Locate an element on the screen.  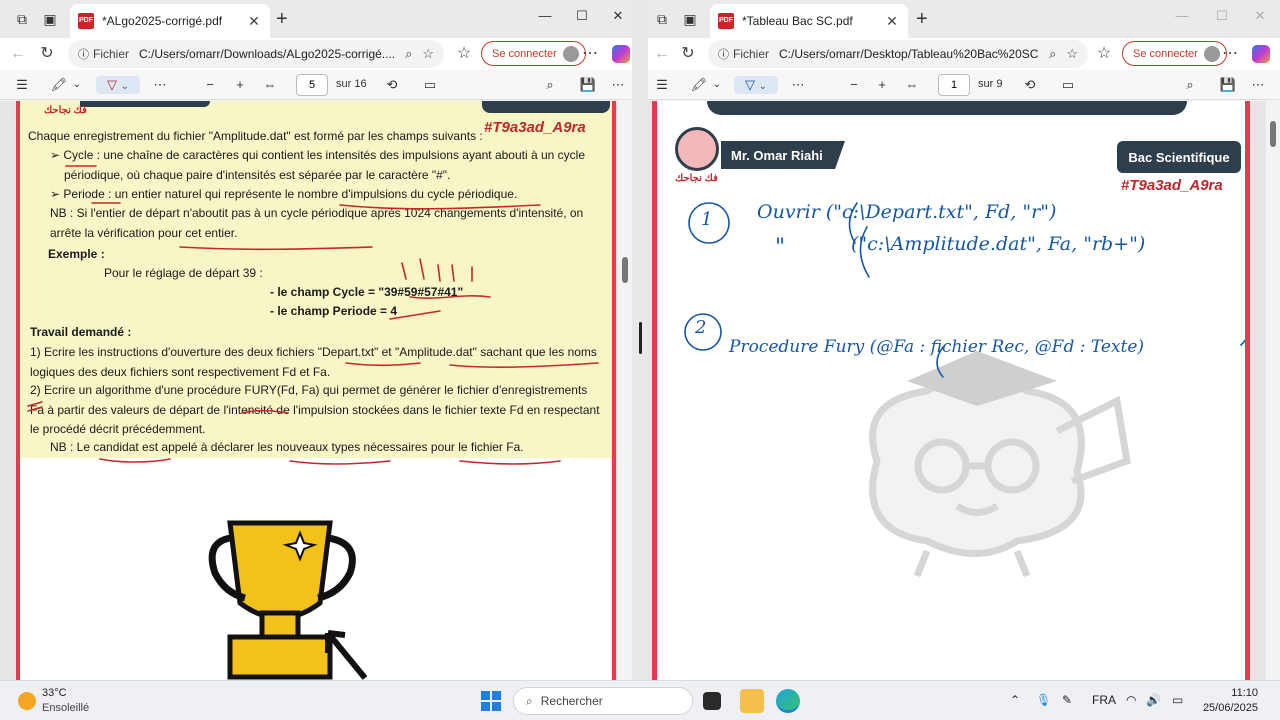
taskbar-search: ⌕ Rechercher is located at coordinates (603, 701).